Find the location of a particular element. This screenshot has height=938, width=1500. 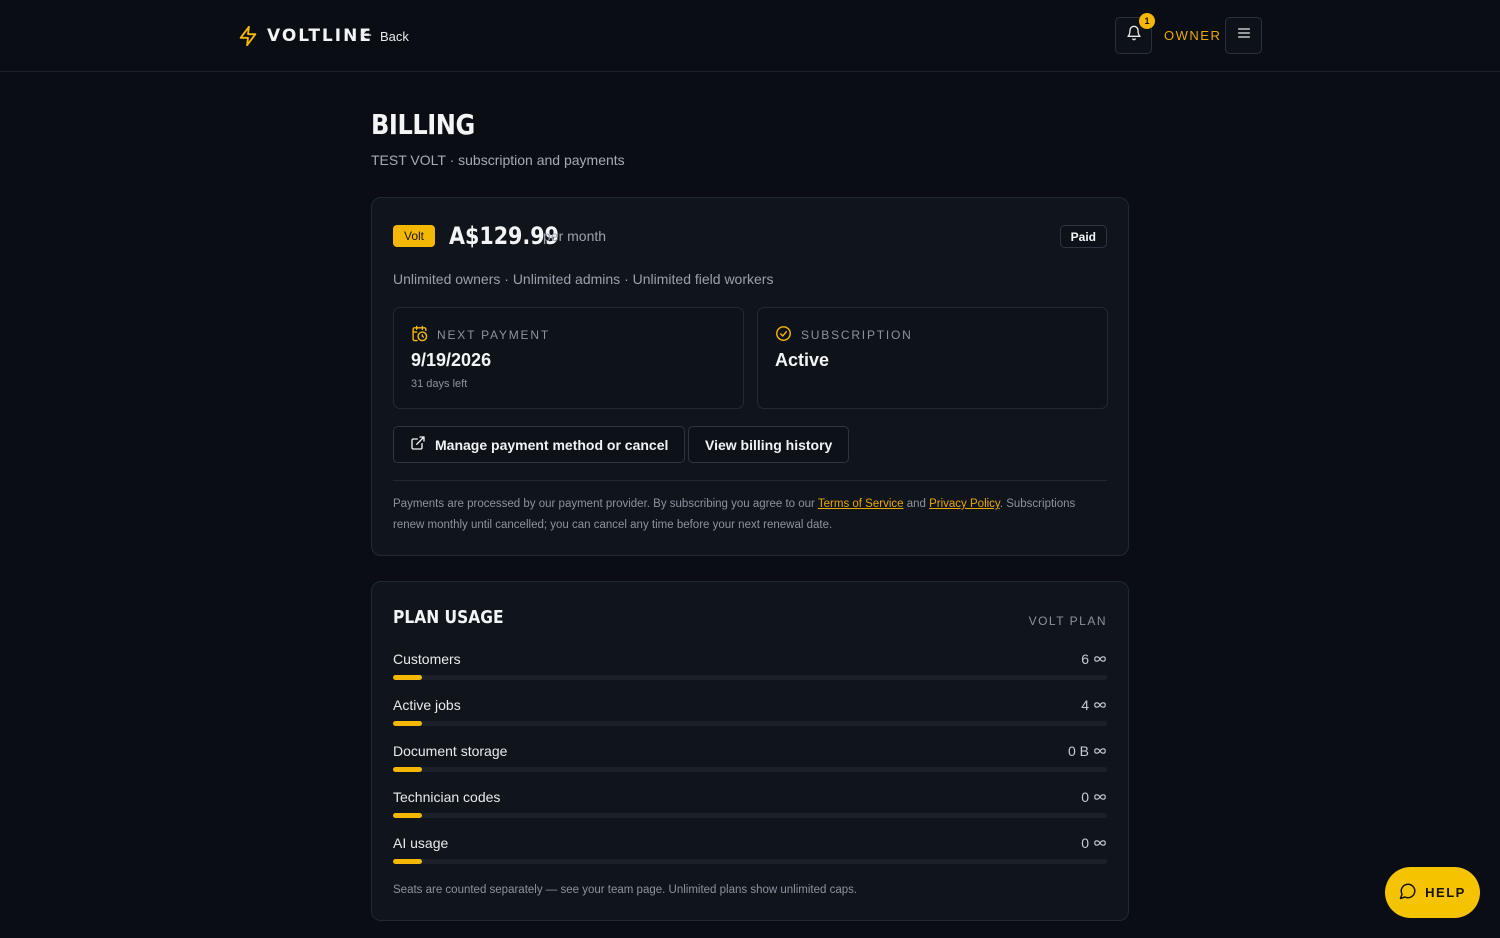

help-label: HELP is located at coordinates (1445, 892).